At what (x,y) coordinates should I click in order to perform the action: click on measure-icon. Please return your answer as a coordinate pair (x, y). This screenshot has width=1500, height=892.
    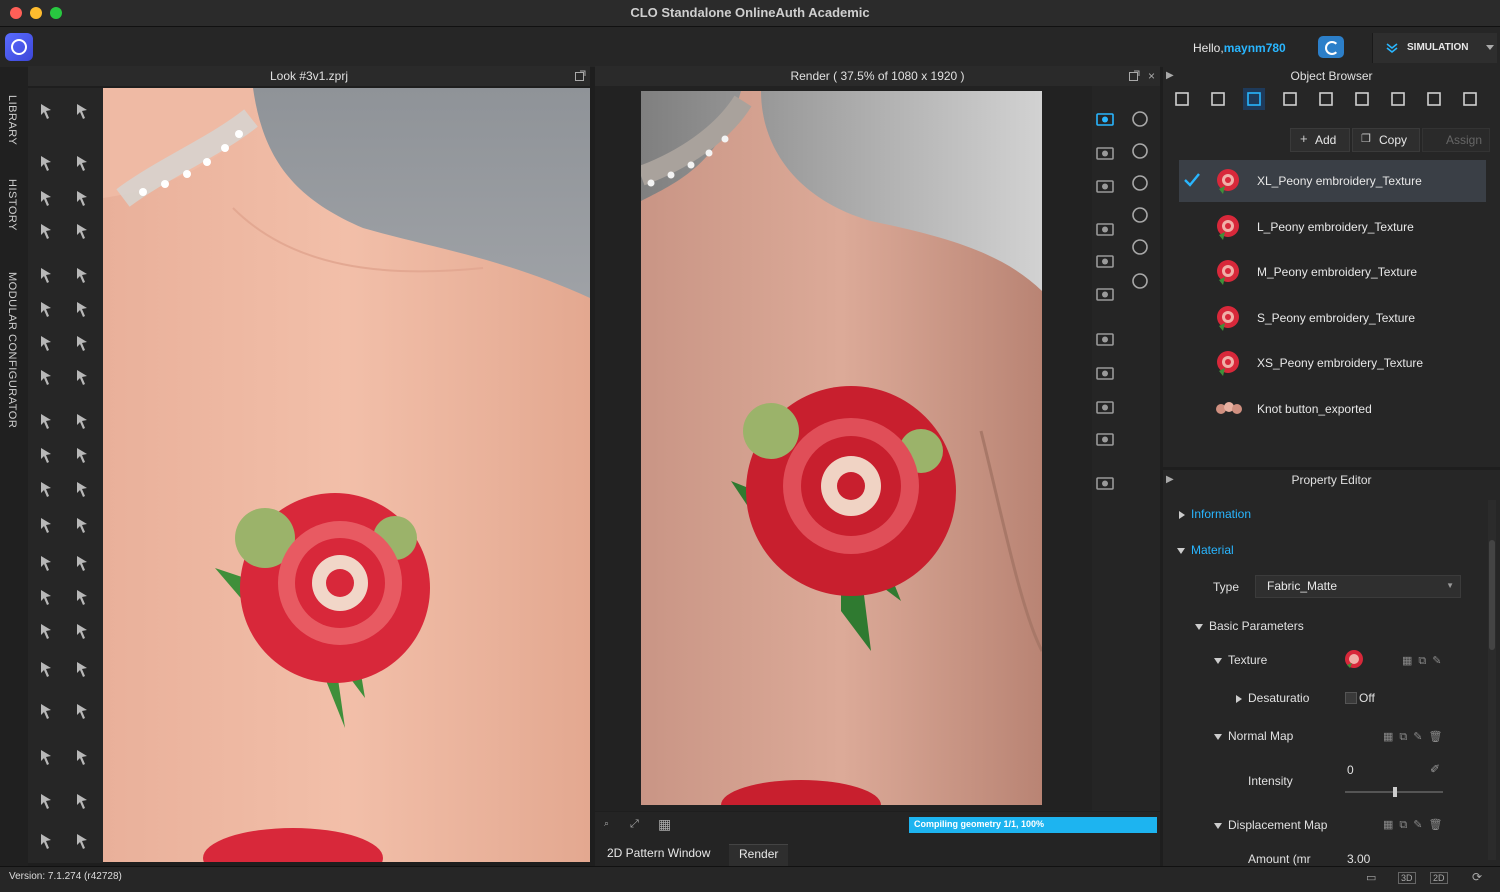
    Looking at the image, I should click on (48, 563).